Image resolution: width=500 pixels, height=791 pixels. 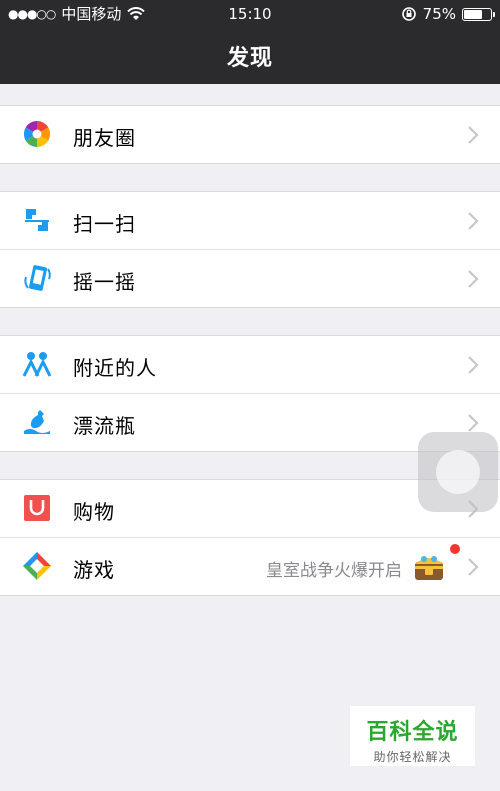 What do you see at coordinates (104, 426) in the screenshot?
I see `drift-bottle-label: 漂流瓶` at bounding box center [104, 426].